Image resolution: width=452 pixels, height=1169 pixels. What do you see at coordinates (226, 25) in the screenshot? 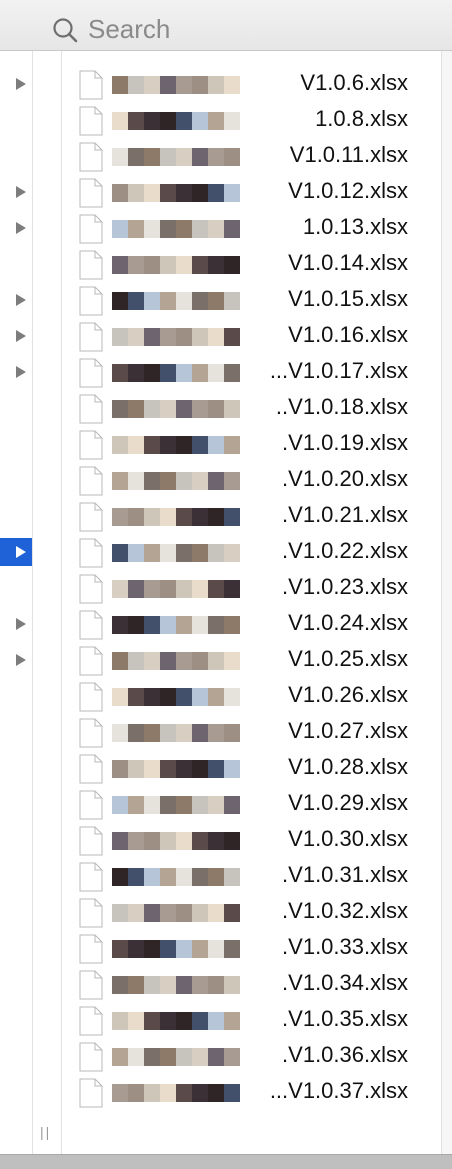
I see `toolbar: Search` at bounding box center [226, 25].